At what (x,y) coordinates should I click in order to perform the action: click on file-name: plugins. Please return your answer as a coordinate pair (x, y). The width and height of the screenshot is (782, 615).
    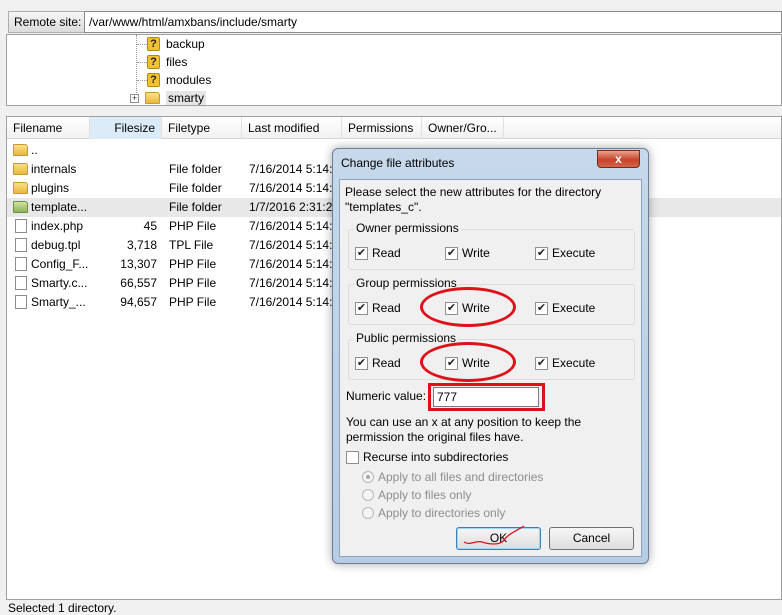
    Looking at the image, I should click on (50, 188).